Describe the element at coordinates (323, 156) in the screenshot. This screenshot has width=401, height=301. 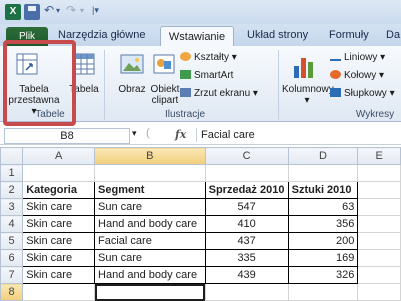
I see `column-header: D` at that location.